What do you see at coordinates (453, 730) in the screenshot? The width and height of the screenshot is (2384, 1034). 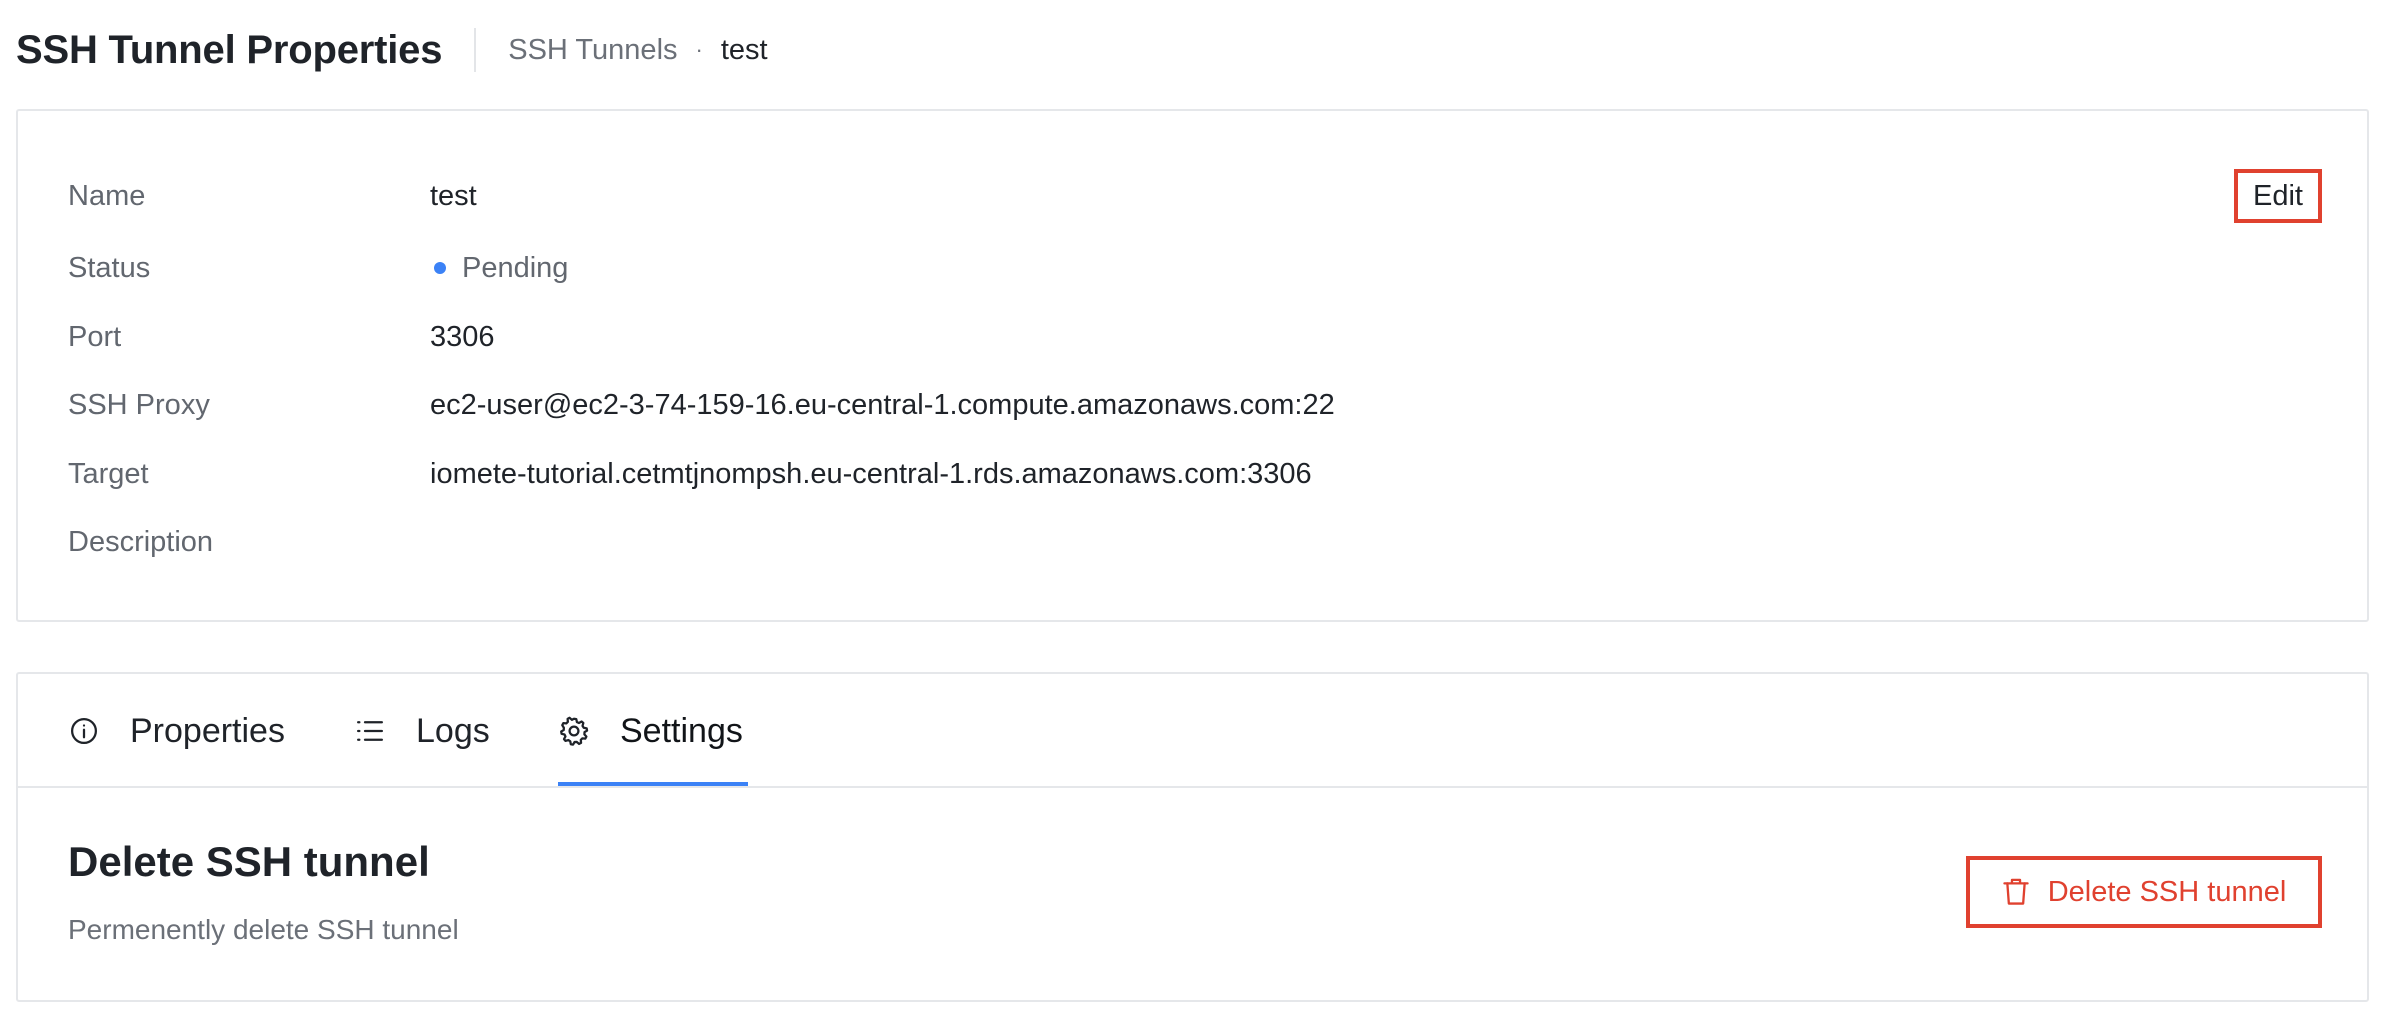 I see `tab-label: Logs` at bounding box center [453, 730].